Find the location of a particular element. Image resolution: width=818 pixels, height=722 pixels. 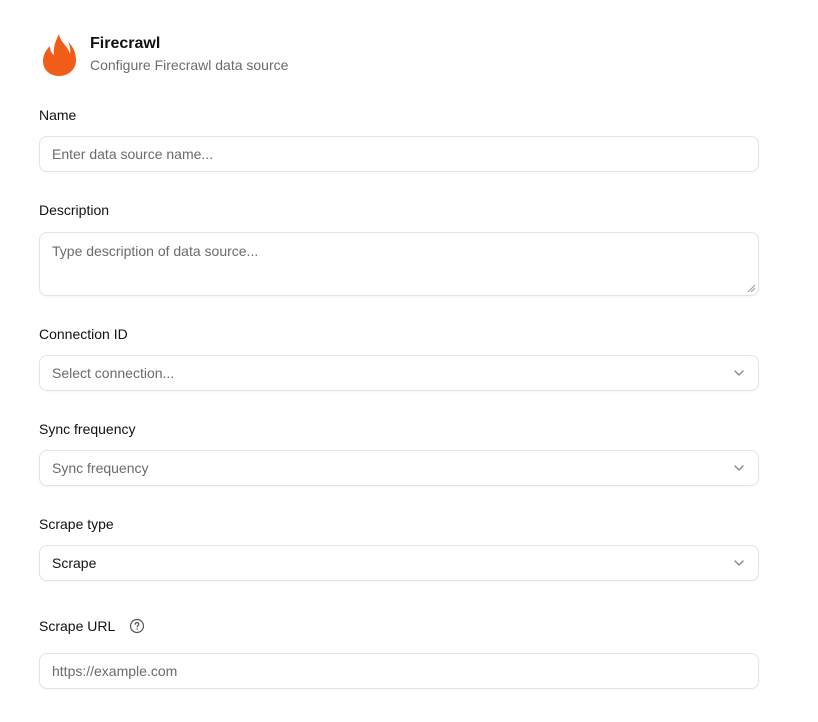

page-subtitle: Configure Firecrawl data source is located at coordinates (189, 65).